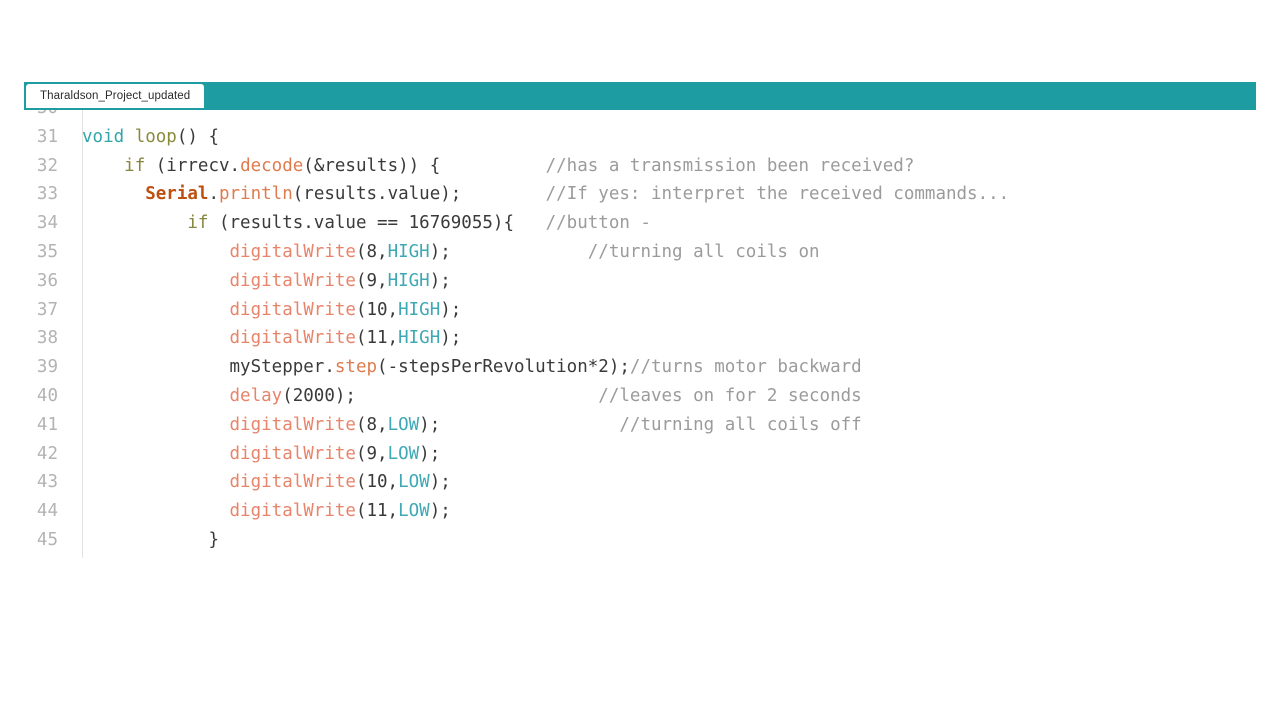 The height and width of the screenshot is (720, 1280). I want to click on code-token: 16769055, so click(450, 223).